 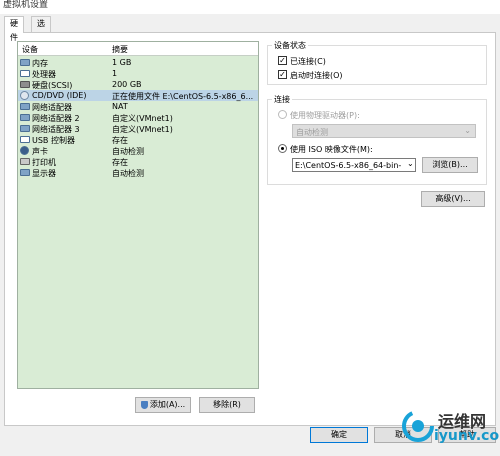 I want to click on device-row-network-adapter-2: 网络适配器 2 自定义(VMnet1), so click(x=138, y=117).